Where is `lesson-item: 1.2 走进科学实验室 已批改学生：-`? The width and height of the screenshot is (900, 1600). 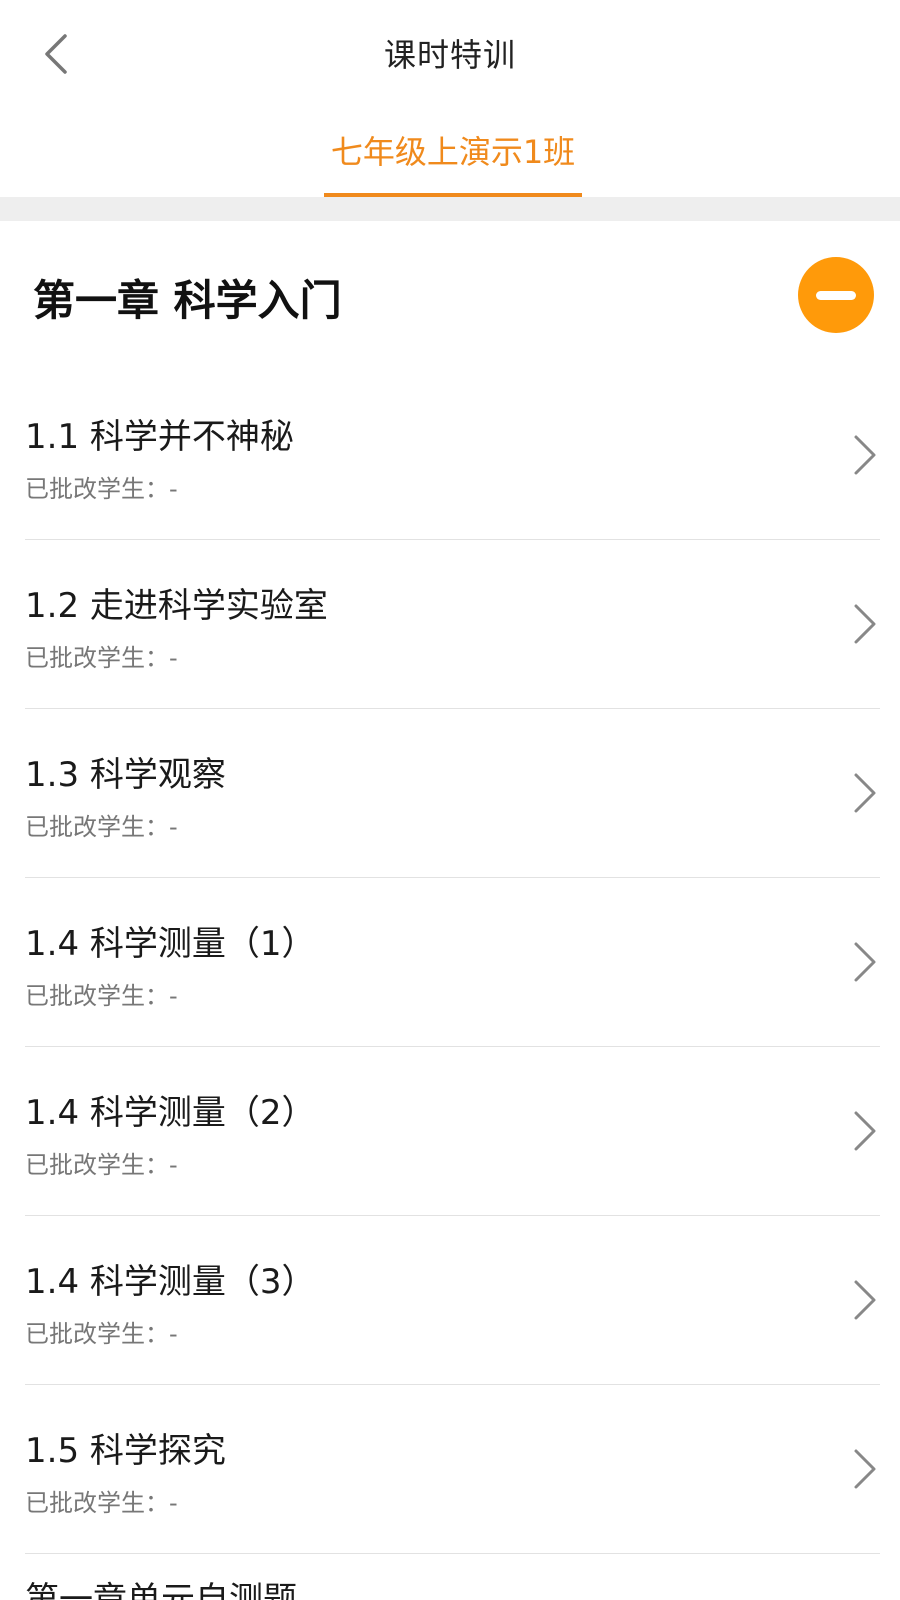
lesson-item: 1.2 走进科学实验室 已批改学生：- is located at coordinates (452, 624).